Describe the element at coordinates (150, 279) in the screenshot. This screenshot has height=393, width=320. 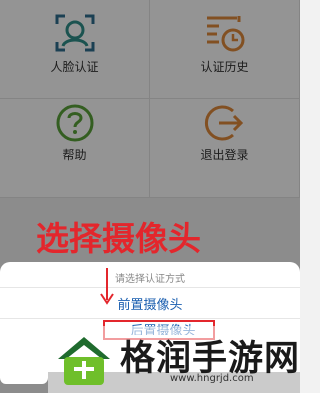
I see `sheet-title: 请选择认证方式` at that location.